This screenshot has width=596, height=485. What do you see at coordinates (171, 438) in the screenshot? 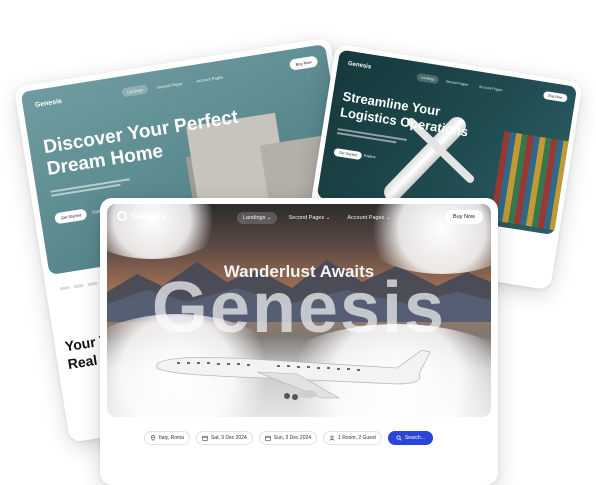
I see `location-value: Italy, Roma` at bounding box center [171, 438].